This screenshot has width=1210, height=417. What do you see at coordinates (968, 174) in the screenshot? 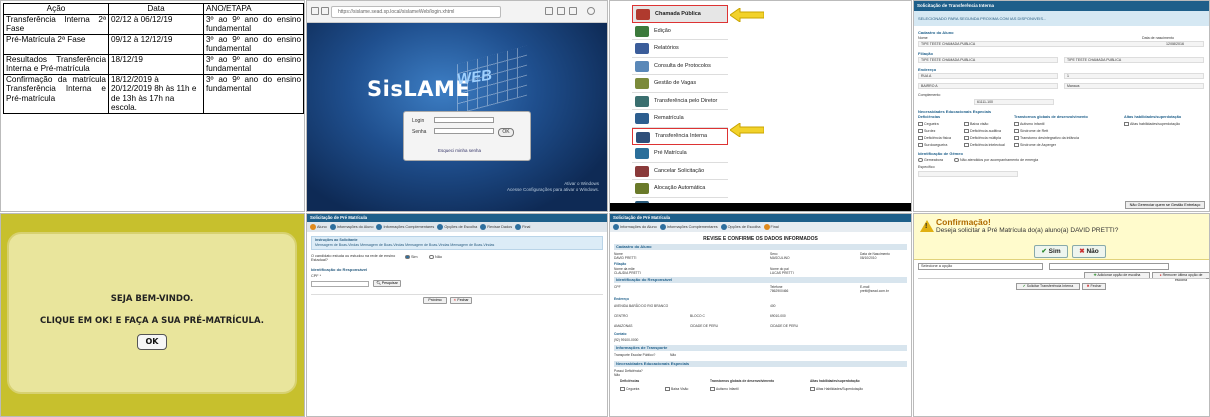
I see `especifico-select` at bounding box center [968, 174].